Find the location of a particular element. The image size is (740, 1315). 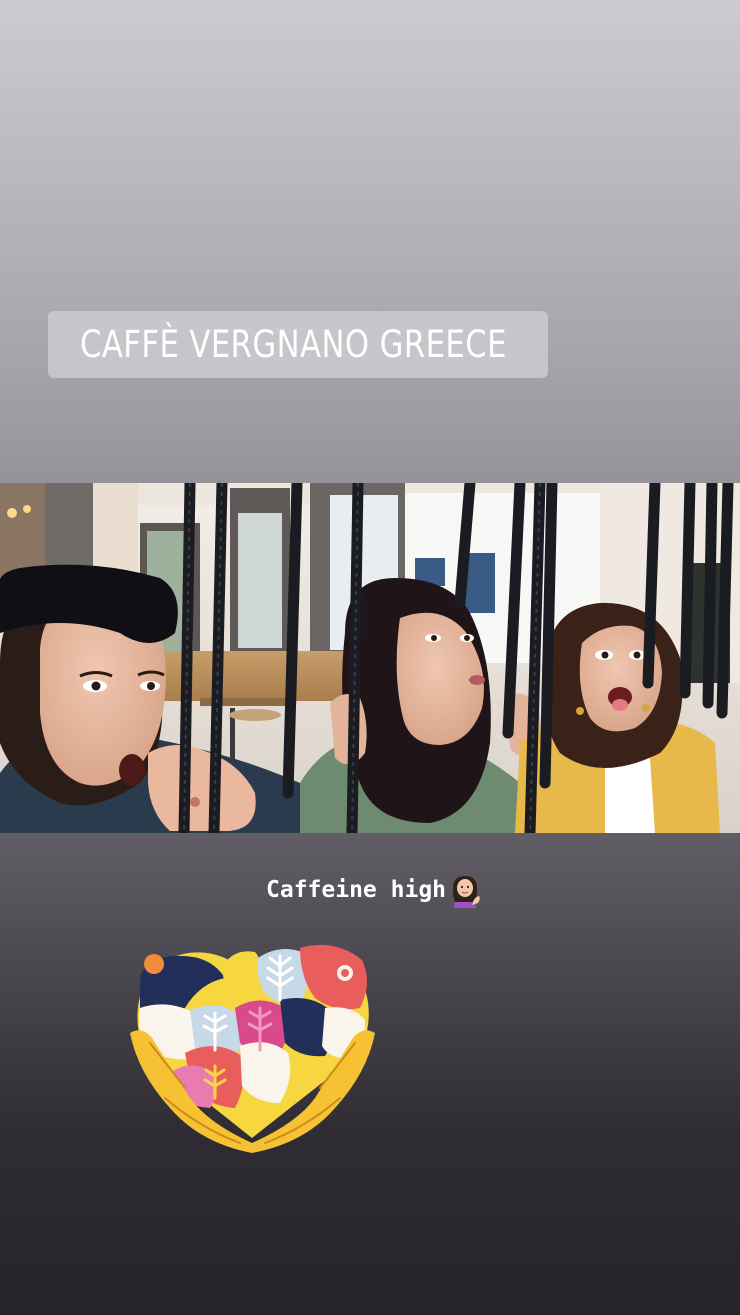

hands-holding-heart-sticker-icon is located at coordinates (252, 1048).